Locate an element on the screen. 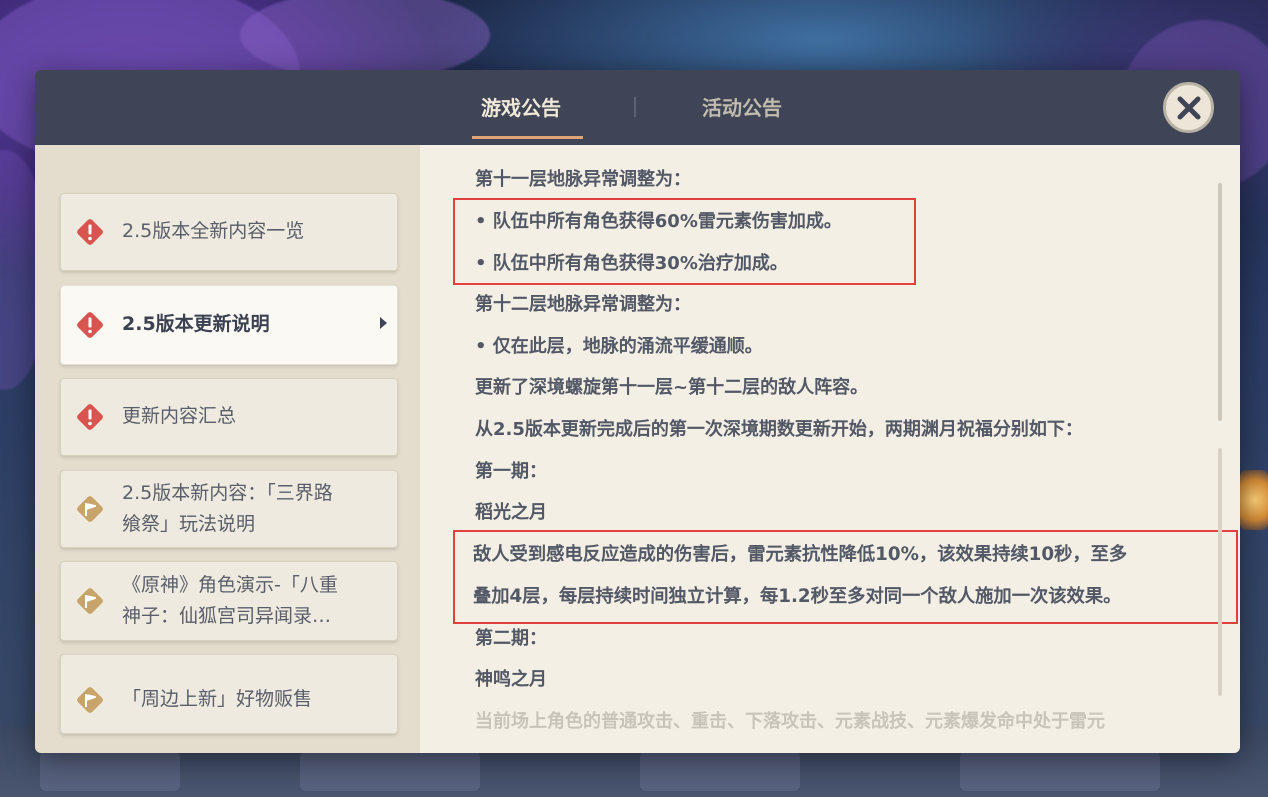 The height and width of the screenshot is (797, 1268). sidebar-item-merch-sale: 「周边上新」好物贩售 is located at coordinates (229, 694).